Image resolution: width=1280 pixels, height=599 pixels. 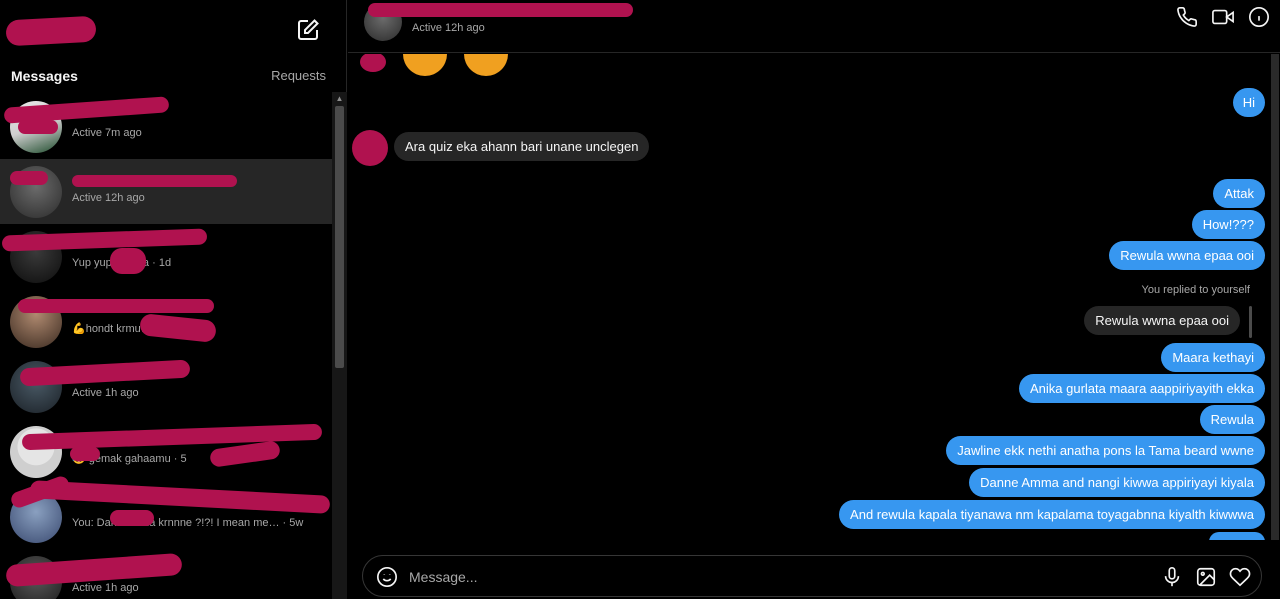 What do you see at coordinates (1162, 320) in the screenshot?
I see `reply-quote: Rewula wwna epaa ooi` at bounding box center [1162, 320].